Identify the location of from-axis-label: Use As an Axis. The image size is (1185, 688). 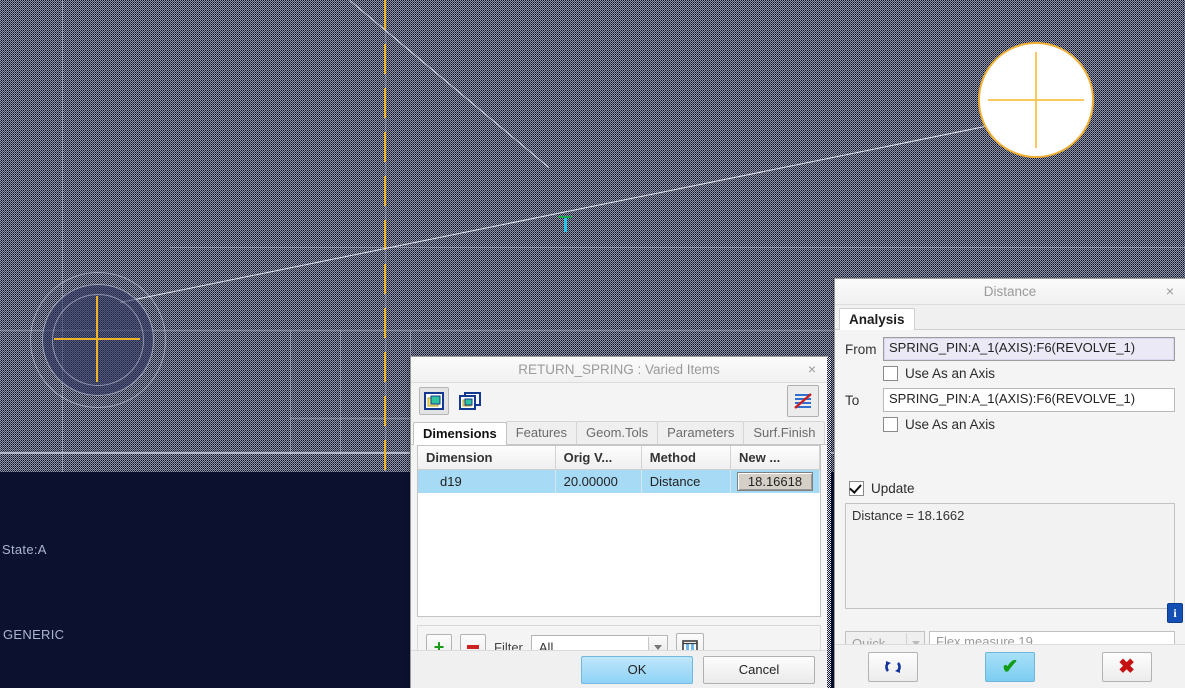
(950, 373).